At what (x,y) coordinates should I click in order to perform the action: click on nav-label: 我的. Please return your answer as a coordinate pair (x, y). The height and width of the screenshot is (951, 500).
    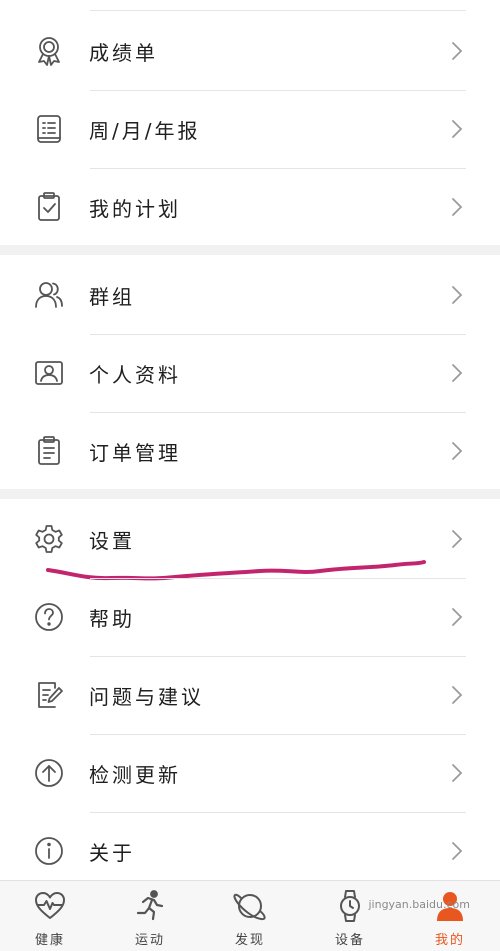
    Looking at the image, I should click on (449, 940).